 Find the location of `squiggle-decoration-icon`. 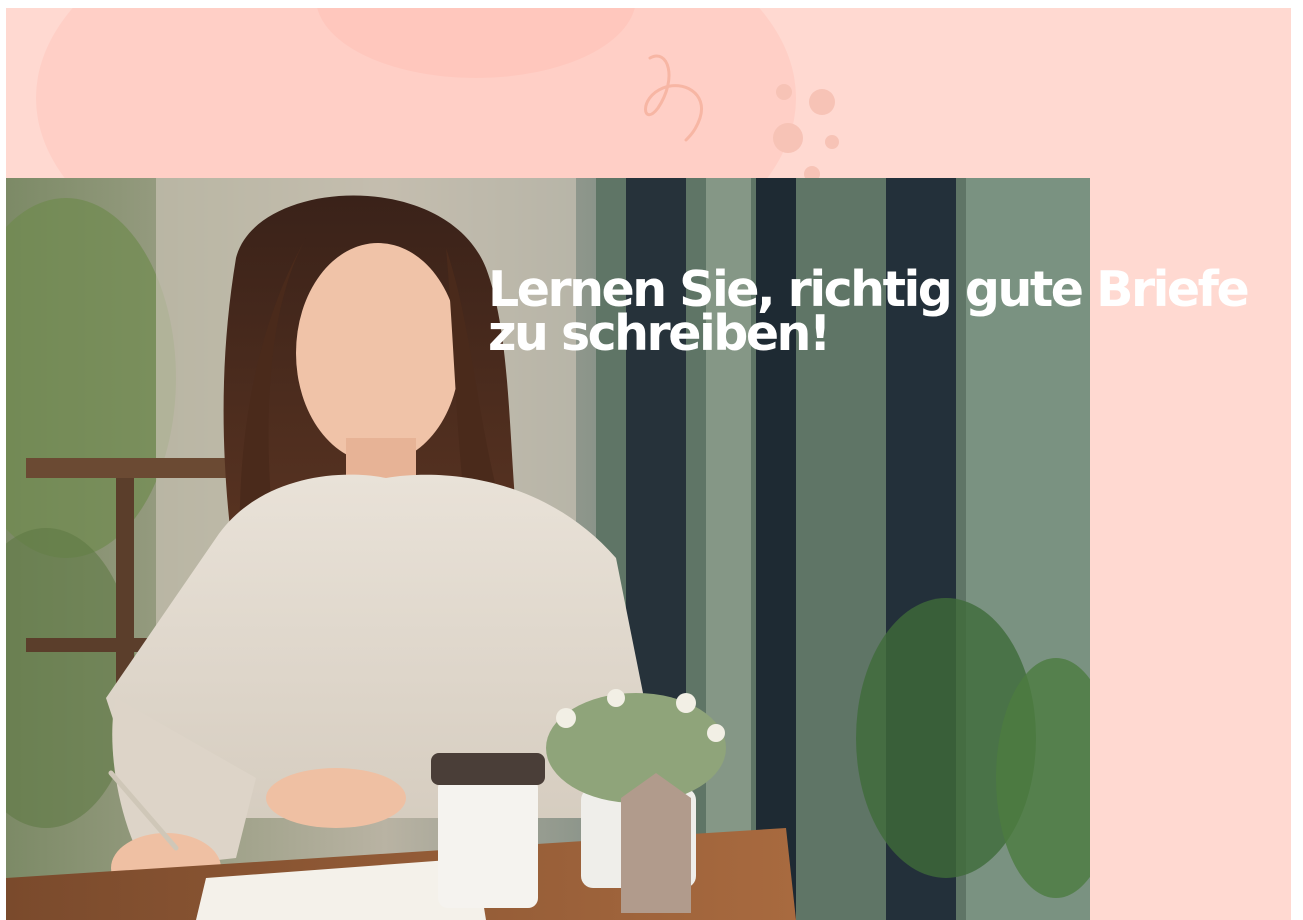

squiggle-decoration-icon is located at coordinates (673, 98).